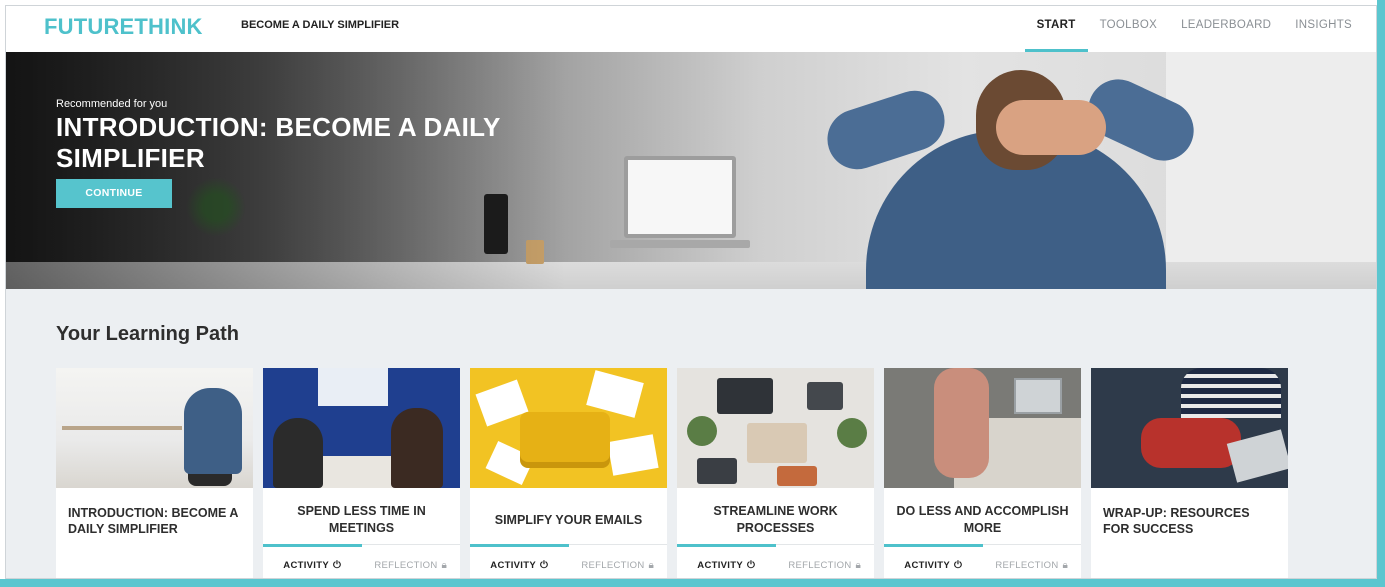 This screenshot has width=1385, height=587. What do you see at coordinates (1056, 29) in the screenshot?
I see `nav-start: START` at bounding box center [1056, 29].